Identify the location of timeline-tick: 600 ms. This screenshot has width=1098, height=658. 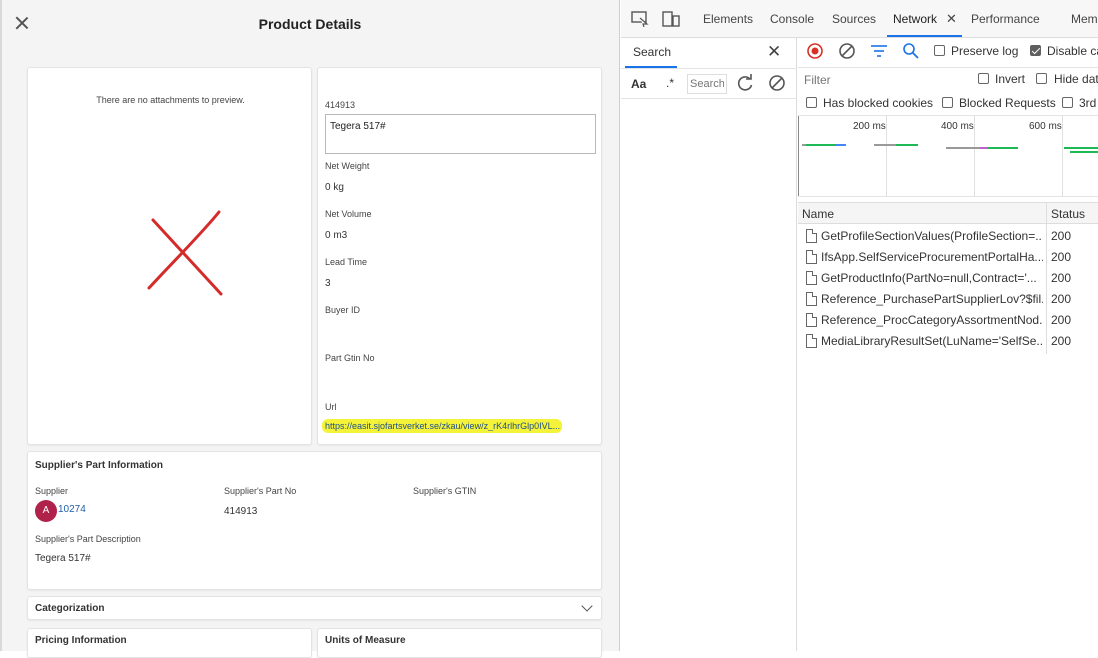
(1045, 126).